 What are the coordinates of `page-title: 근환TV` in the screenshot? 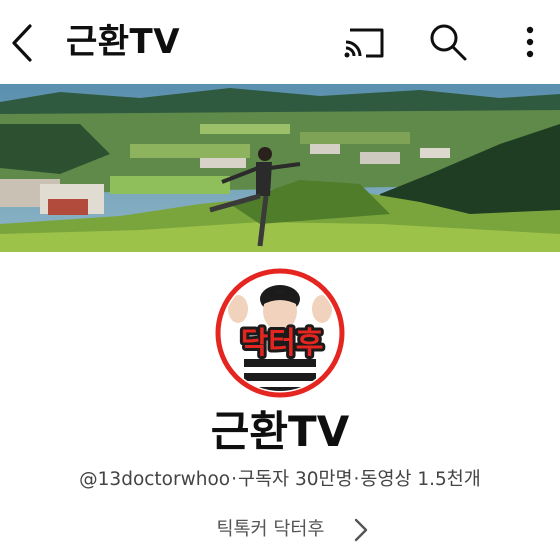 It's located at (123, 42).